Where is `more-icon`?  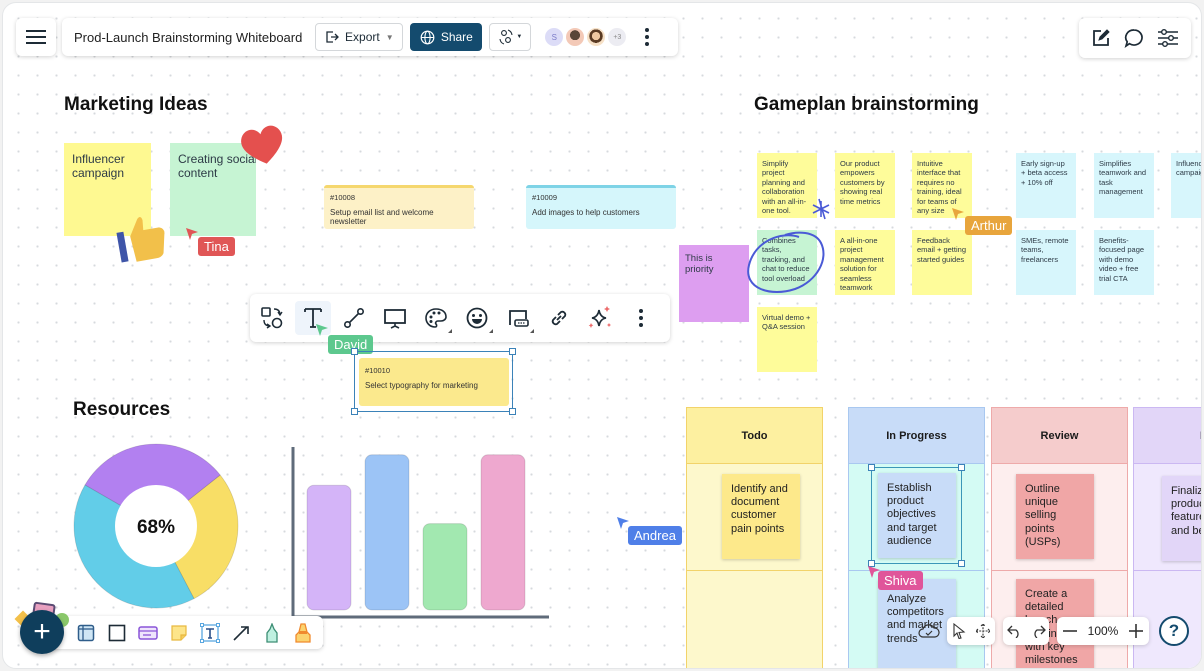
more-icon is located at coordinates (641, 318).